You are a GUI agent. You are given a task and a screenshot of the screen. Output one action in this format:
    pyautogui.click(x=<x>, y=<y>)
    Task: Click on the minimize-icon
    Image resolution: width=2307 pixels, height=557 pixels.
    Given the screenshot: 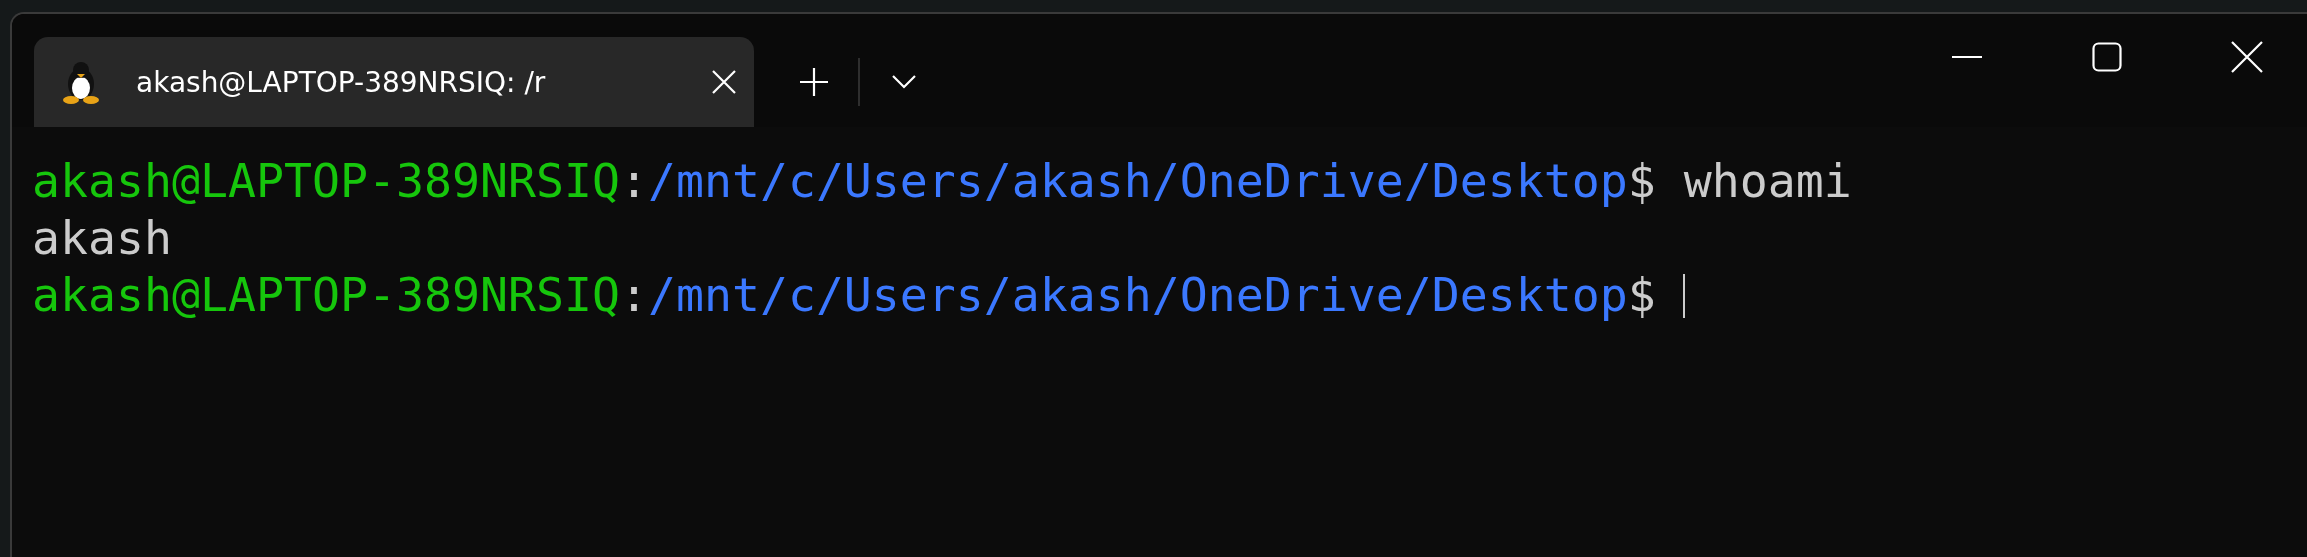 What is the action you would take?
    pyautogui.click(x=1967, y=56)
    